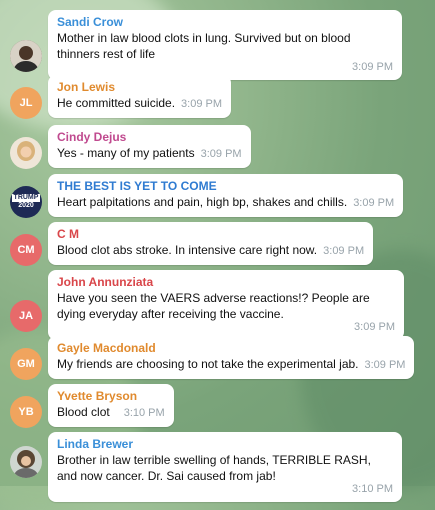 This screenshot has height=510, width=435. I want to click on avatar: CM, so click(26, 250).